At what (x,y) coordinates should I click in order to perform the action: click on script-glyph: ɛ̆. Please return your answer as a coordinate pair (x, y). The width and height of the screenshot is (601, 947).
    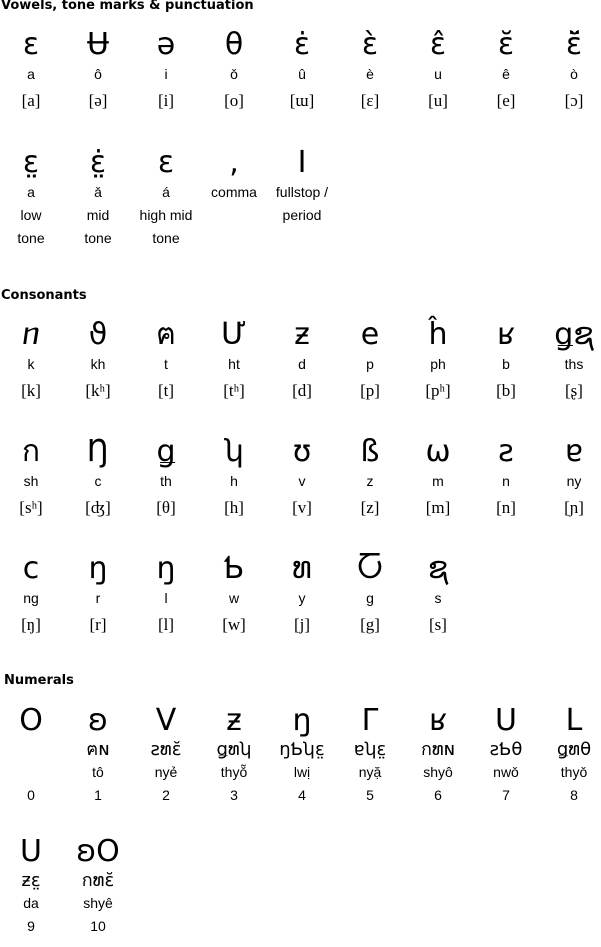
    Looking at the image, I should click on (506, 44).